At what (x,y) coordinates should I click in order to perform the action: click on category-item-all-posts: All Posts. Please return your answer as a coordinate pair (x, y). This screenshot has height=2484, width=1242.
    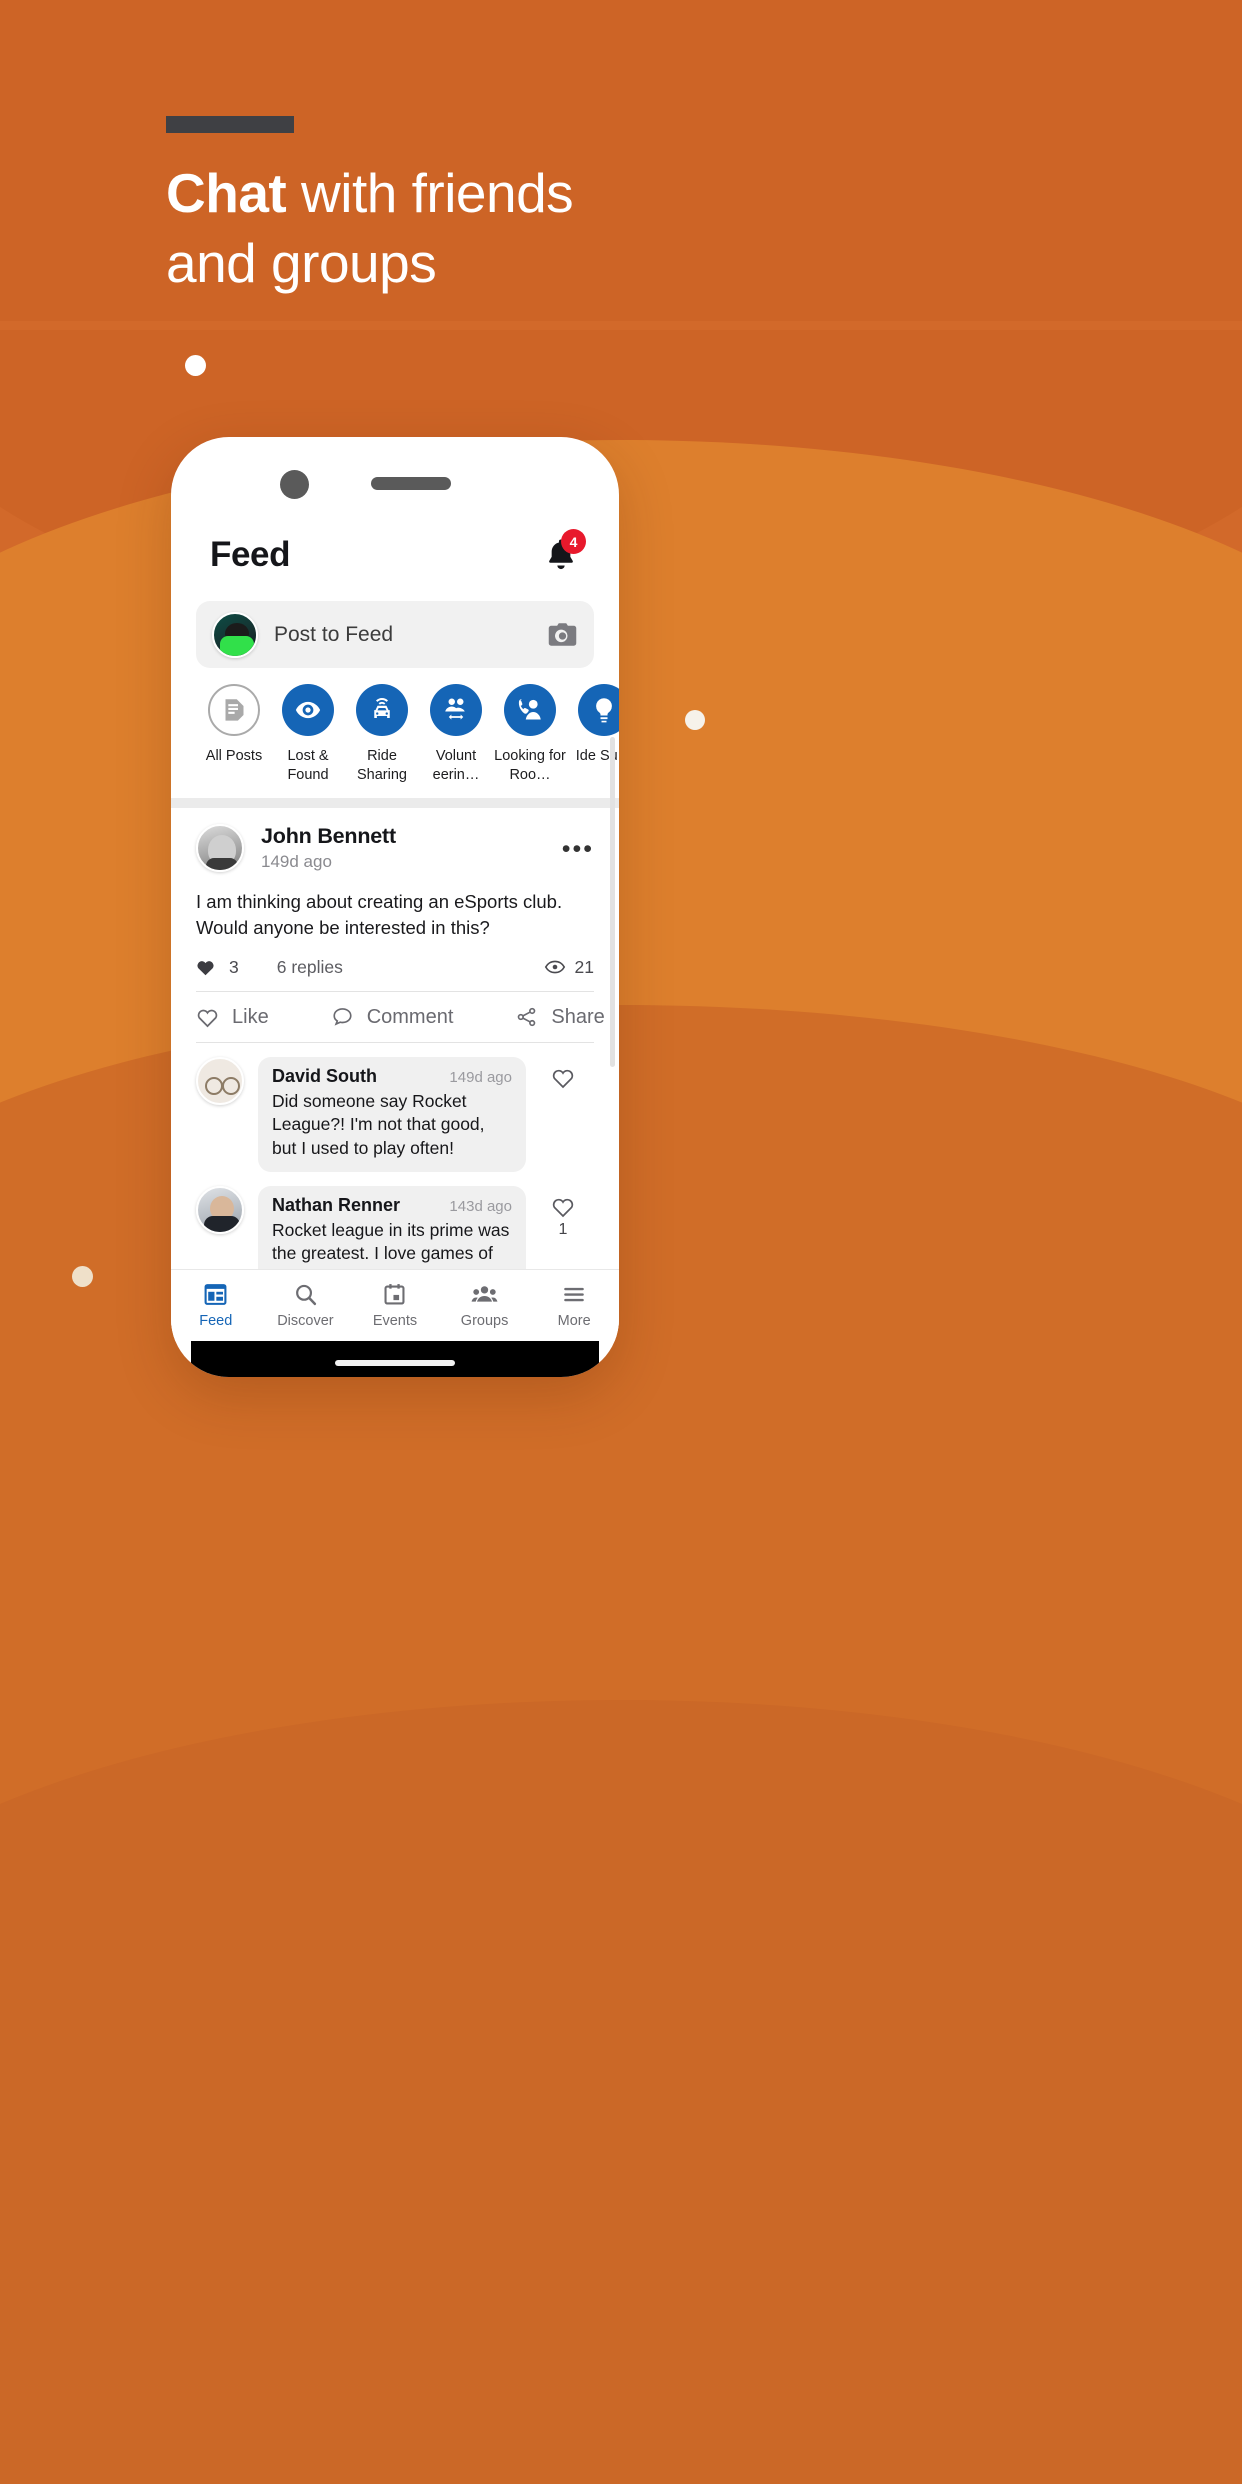
    Looking at the image, I should click on (234, 734).